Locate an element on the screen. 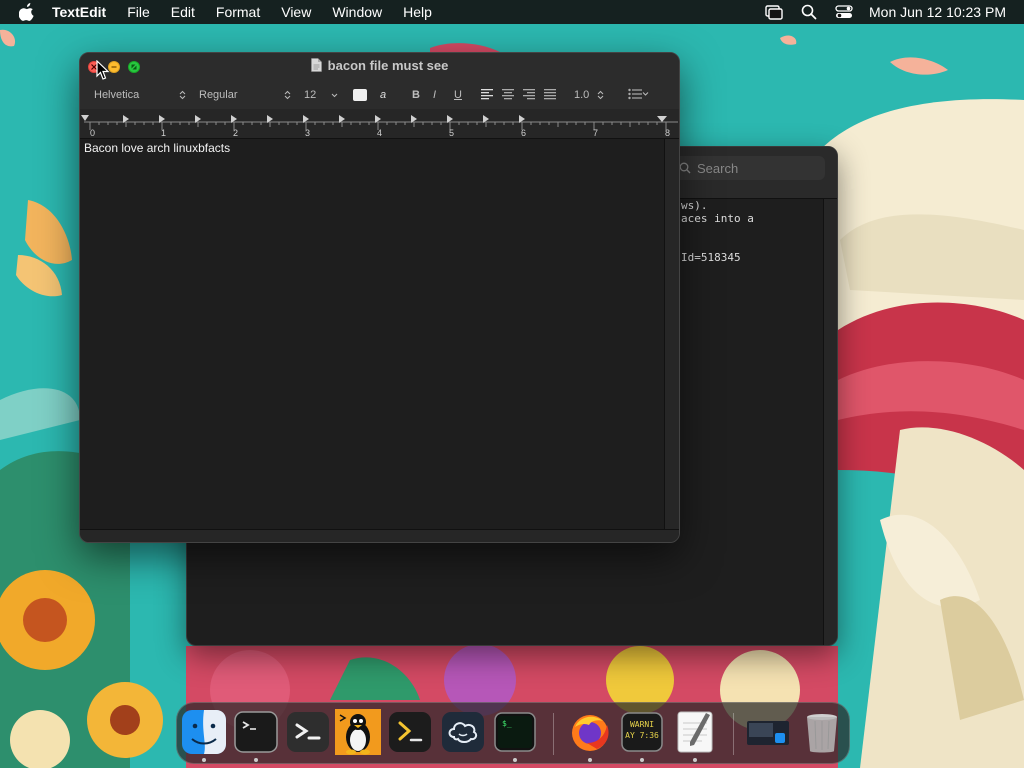 The width and height of the screenshot is (1024, 768). dock-desktop-preview is located at coordinates (768, 732).